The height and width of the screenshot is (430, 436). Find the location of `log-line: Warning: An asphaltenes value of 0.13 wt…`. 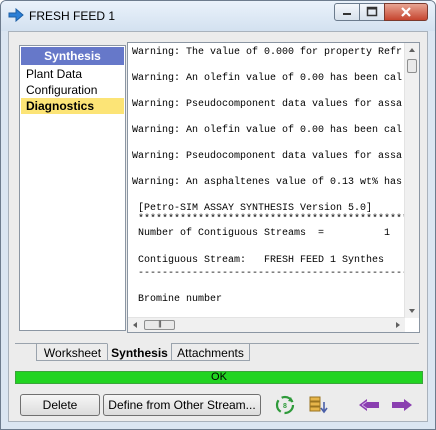

log-line: Warning: An asphaltenes value of 0.13 wt… is located at coordinates (267, 182).